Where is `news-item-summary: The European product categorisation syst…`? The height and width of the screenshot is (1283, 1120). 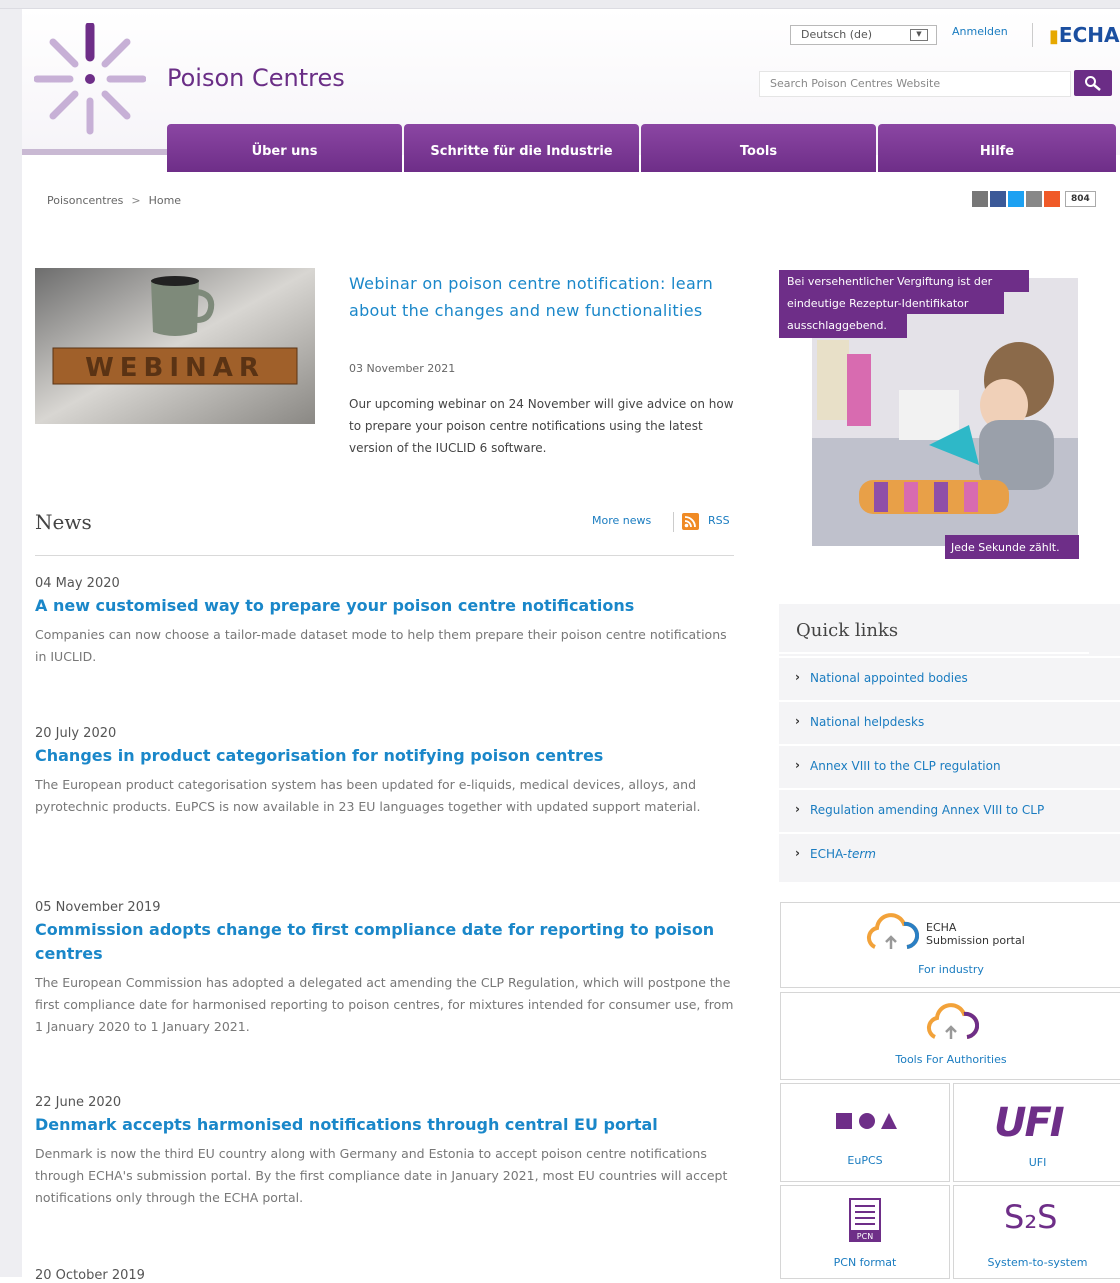
news-item-summary: The European product categorisation syst… is located at coordinates (368, 795).